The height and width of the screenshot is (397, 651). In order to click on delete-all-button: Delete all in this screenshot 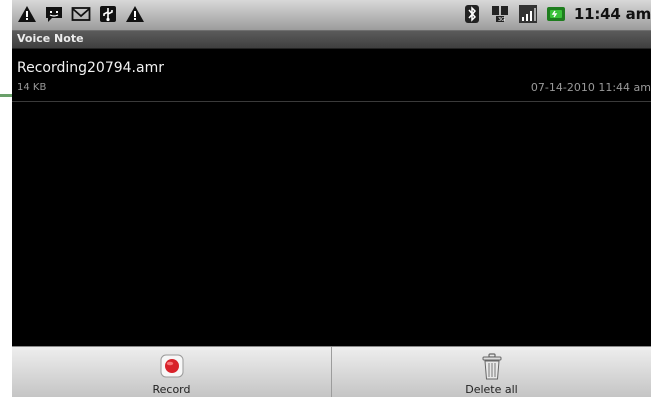, I will do `click(491, 372)`.